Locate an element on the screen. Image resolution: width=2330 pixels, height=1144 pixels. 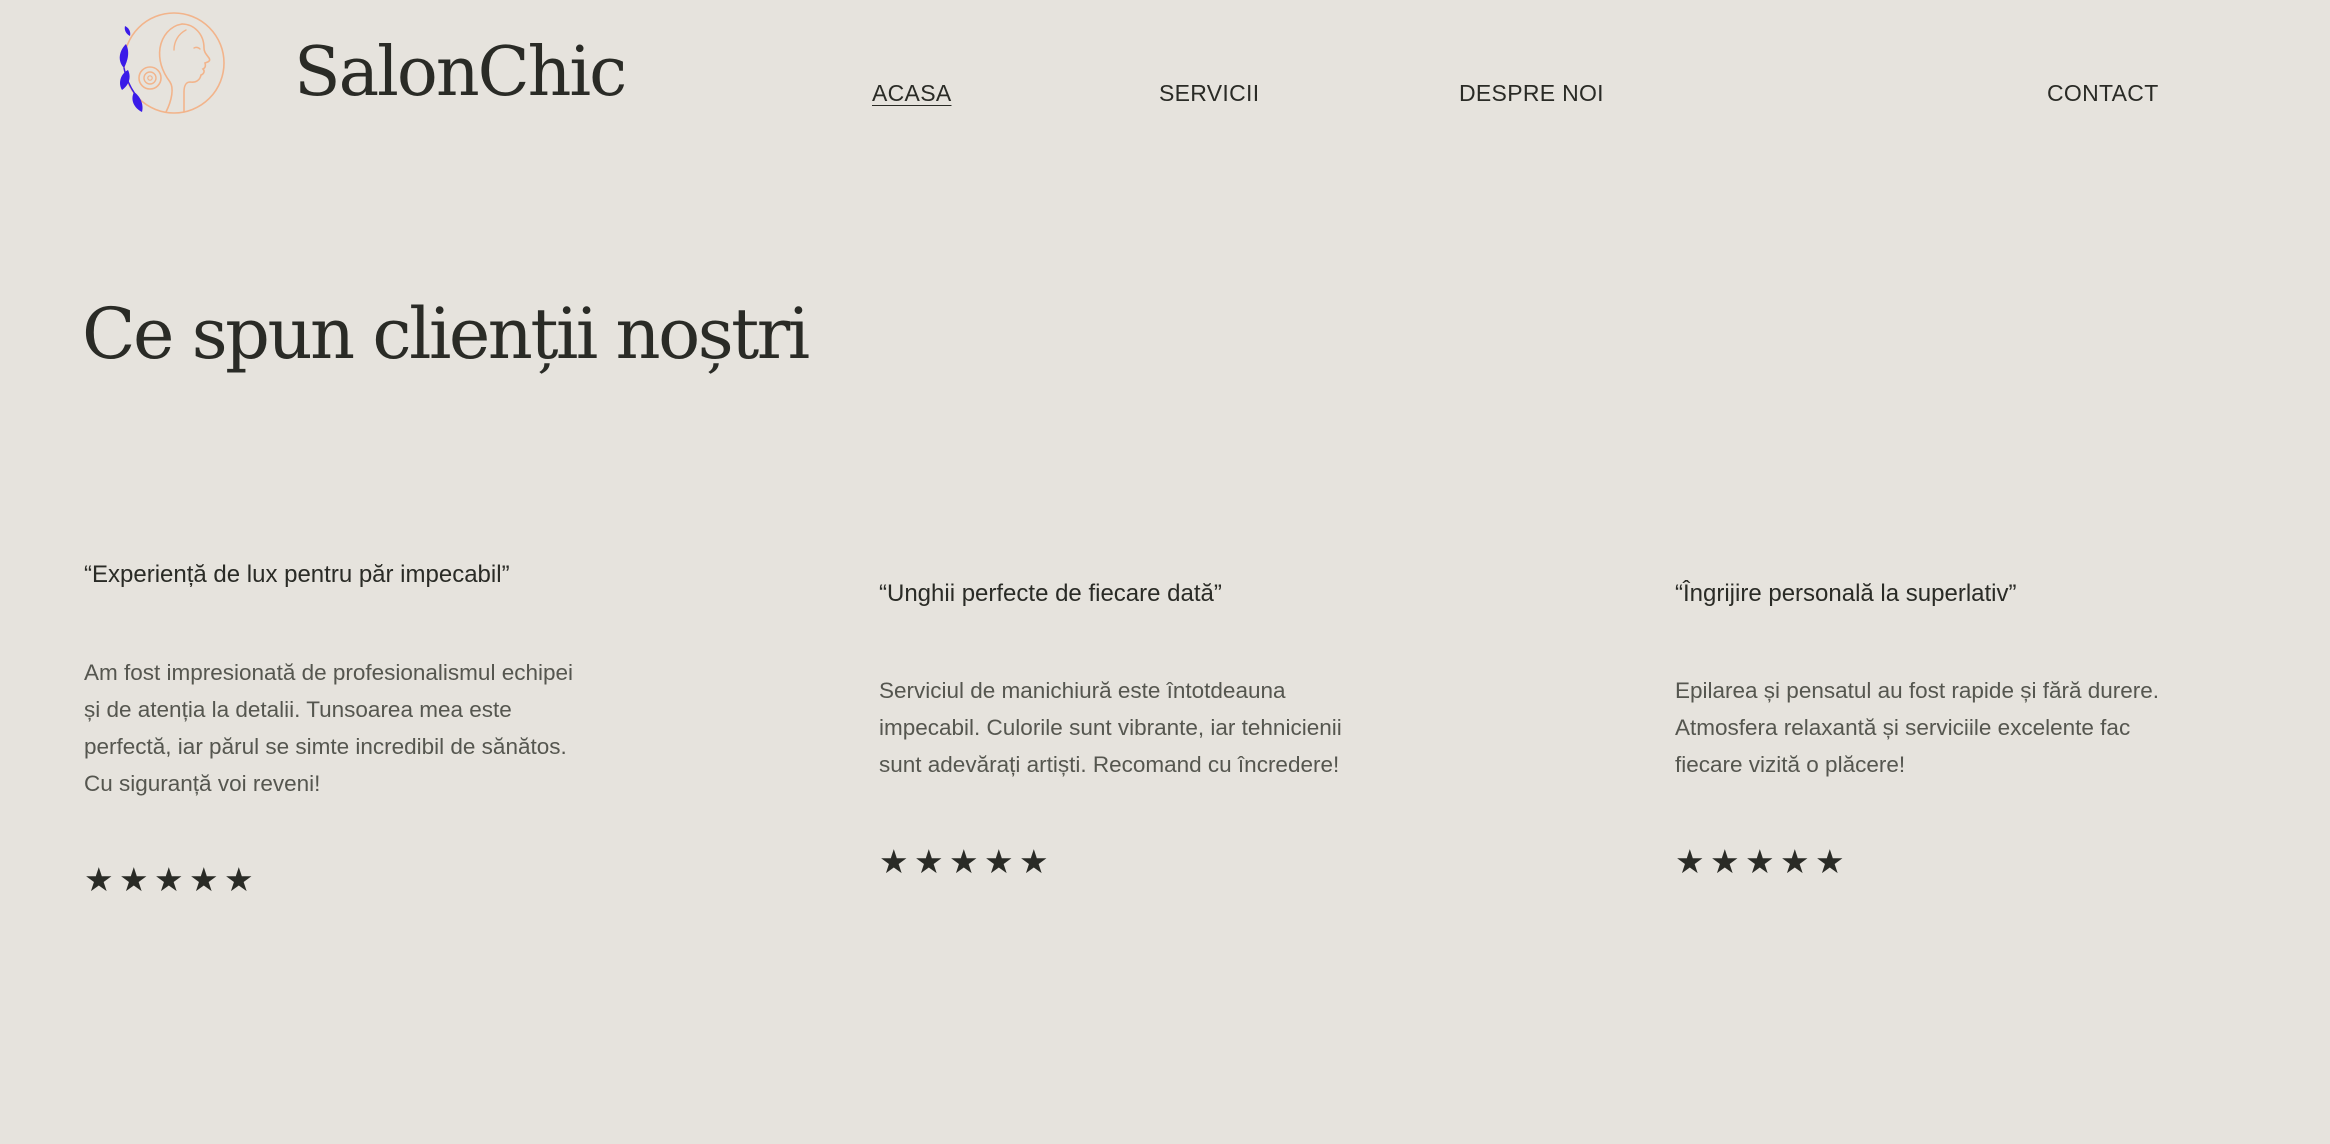
testimonial-title: “Experiență de lux pentru păr impecabil” is located at coordinates (297, 574).